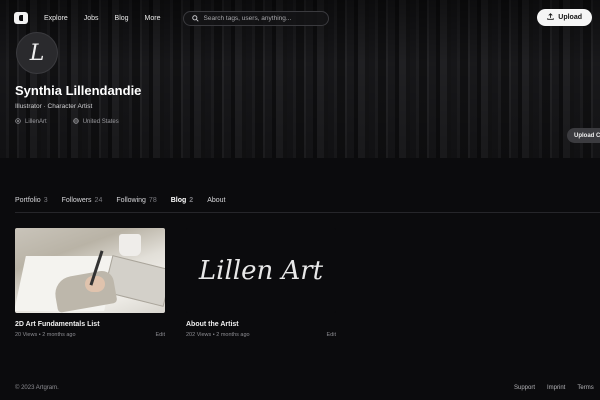 This screenshot has height=400, width=600. I want to click on tab-count: 3, so click(45, 200).